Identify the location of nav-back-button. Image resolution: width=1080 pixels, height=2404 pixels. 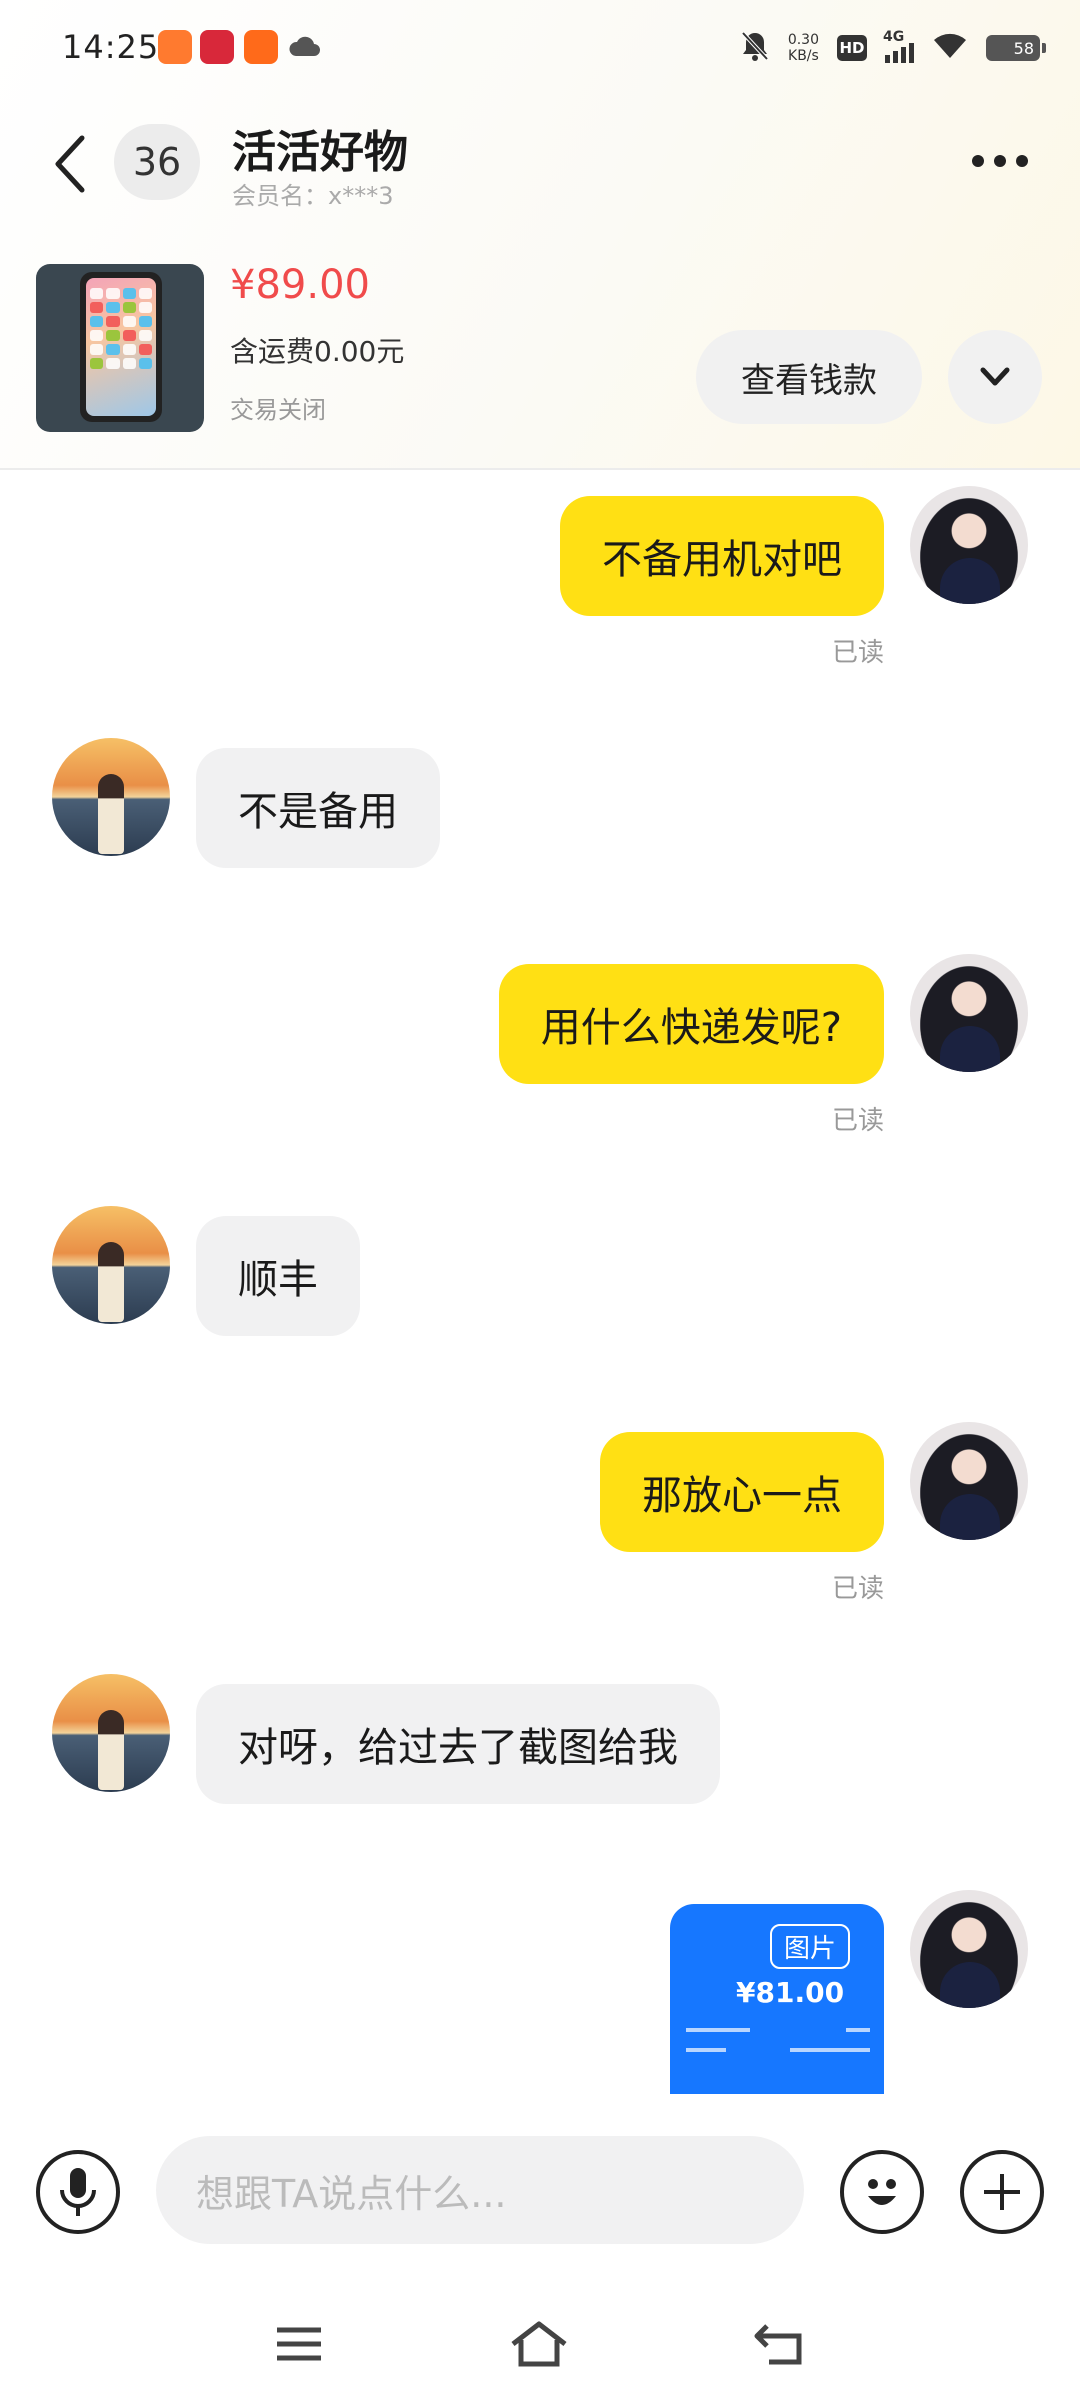
(779, 2344).